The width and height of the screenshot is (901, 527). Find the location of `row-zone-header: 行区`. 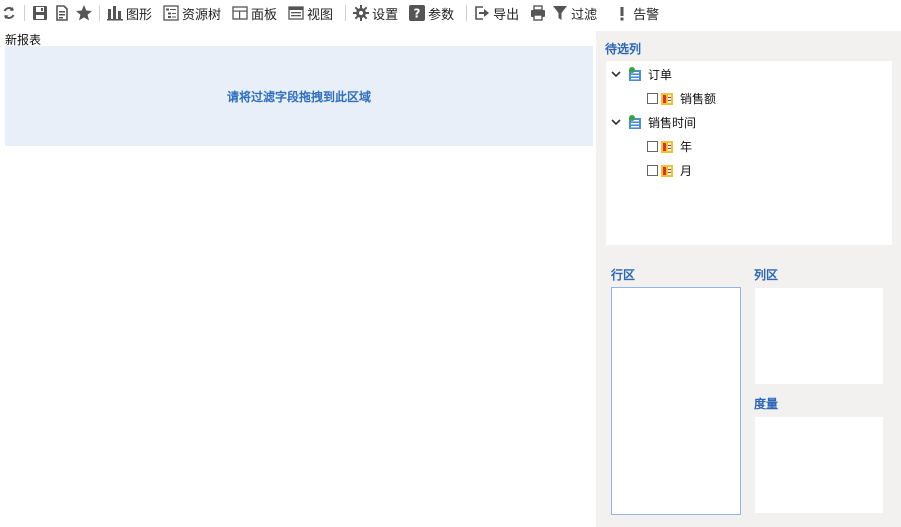

row-zone-header: 行区 is located at coordinates (623, 275).